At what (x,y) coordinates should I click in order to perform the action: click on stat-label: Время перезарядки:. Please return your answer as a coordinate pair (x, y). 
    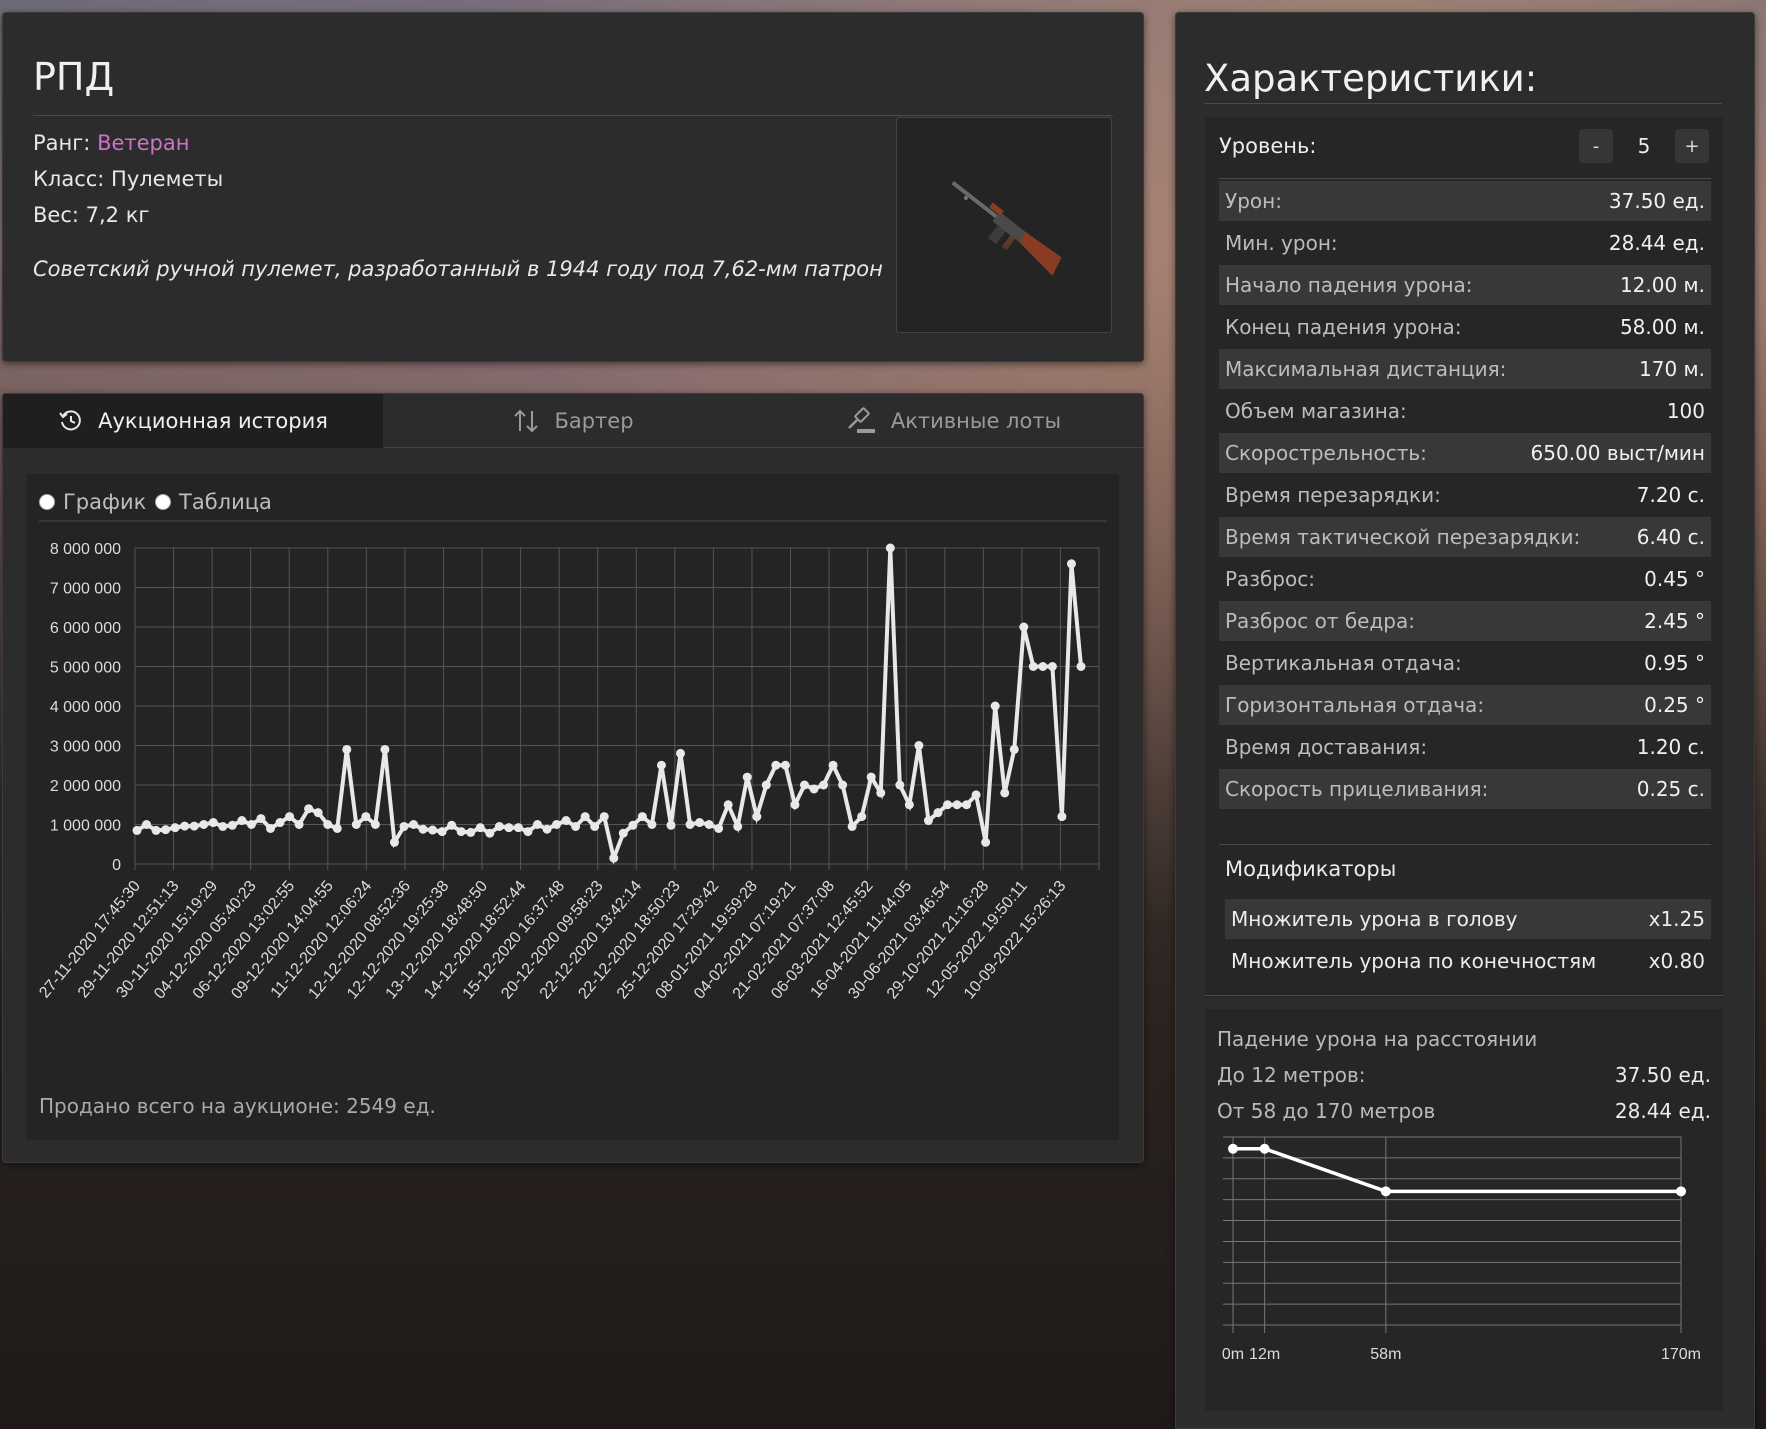
    Looking at the image, I should click on (1333, 495).